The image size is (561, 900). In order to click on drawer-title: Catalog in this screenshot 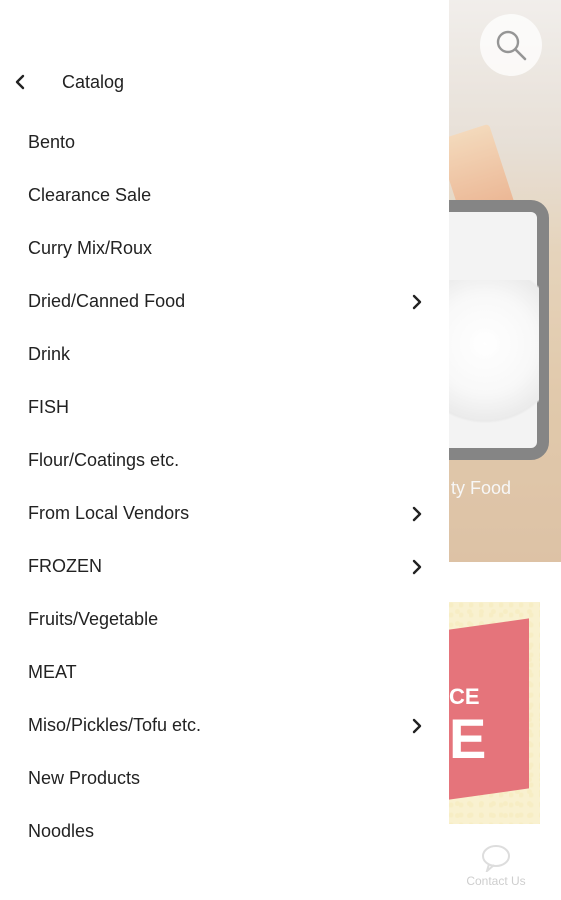, I will do `click(93, 82)`.